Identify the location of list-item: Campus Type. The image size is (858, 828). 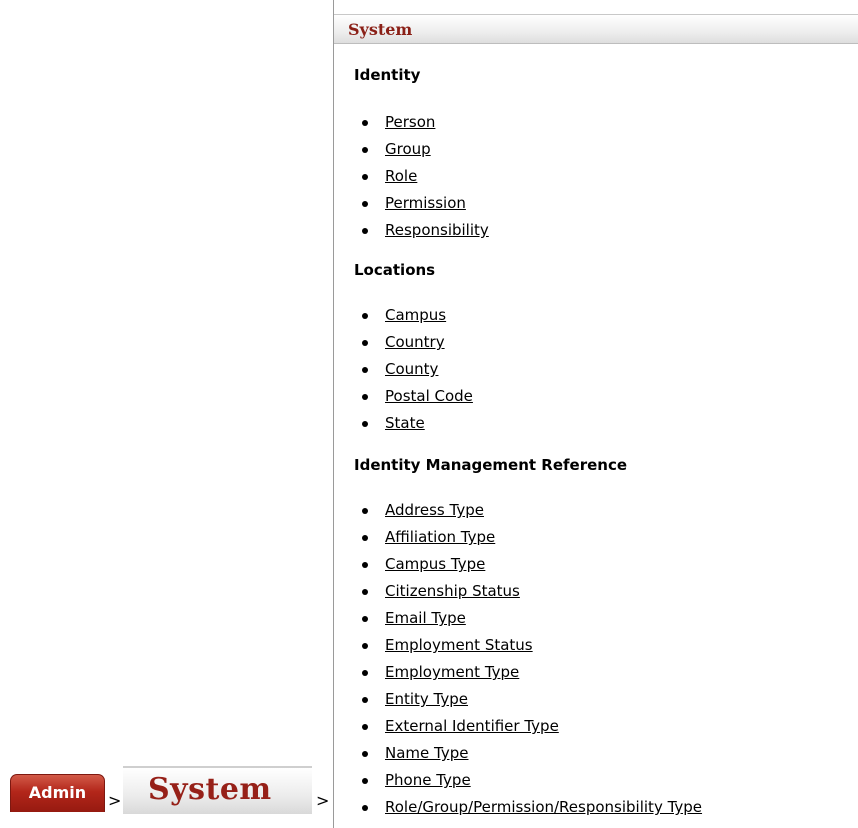
(528, 564).